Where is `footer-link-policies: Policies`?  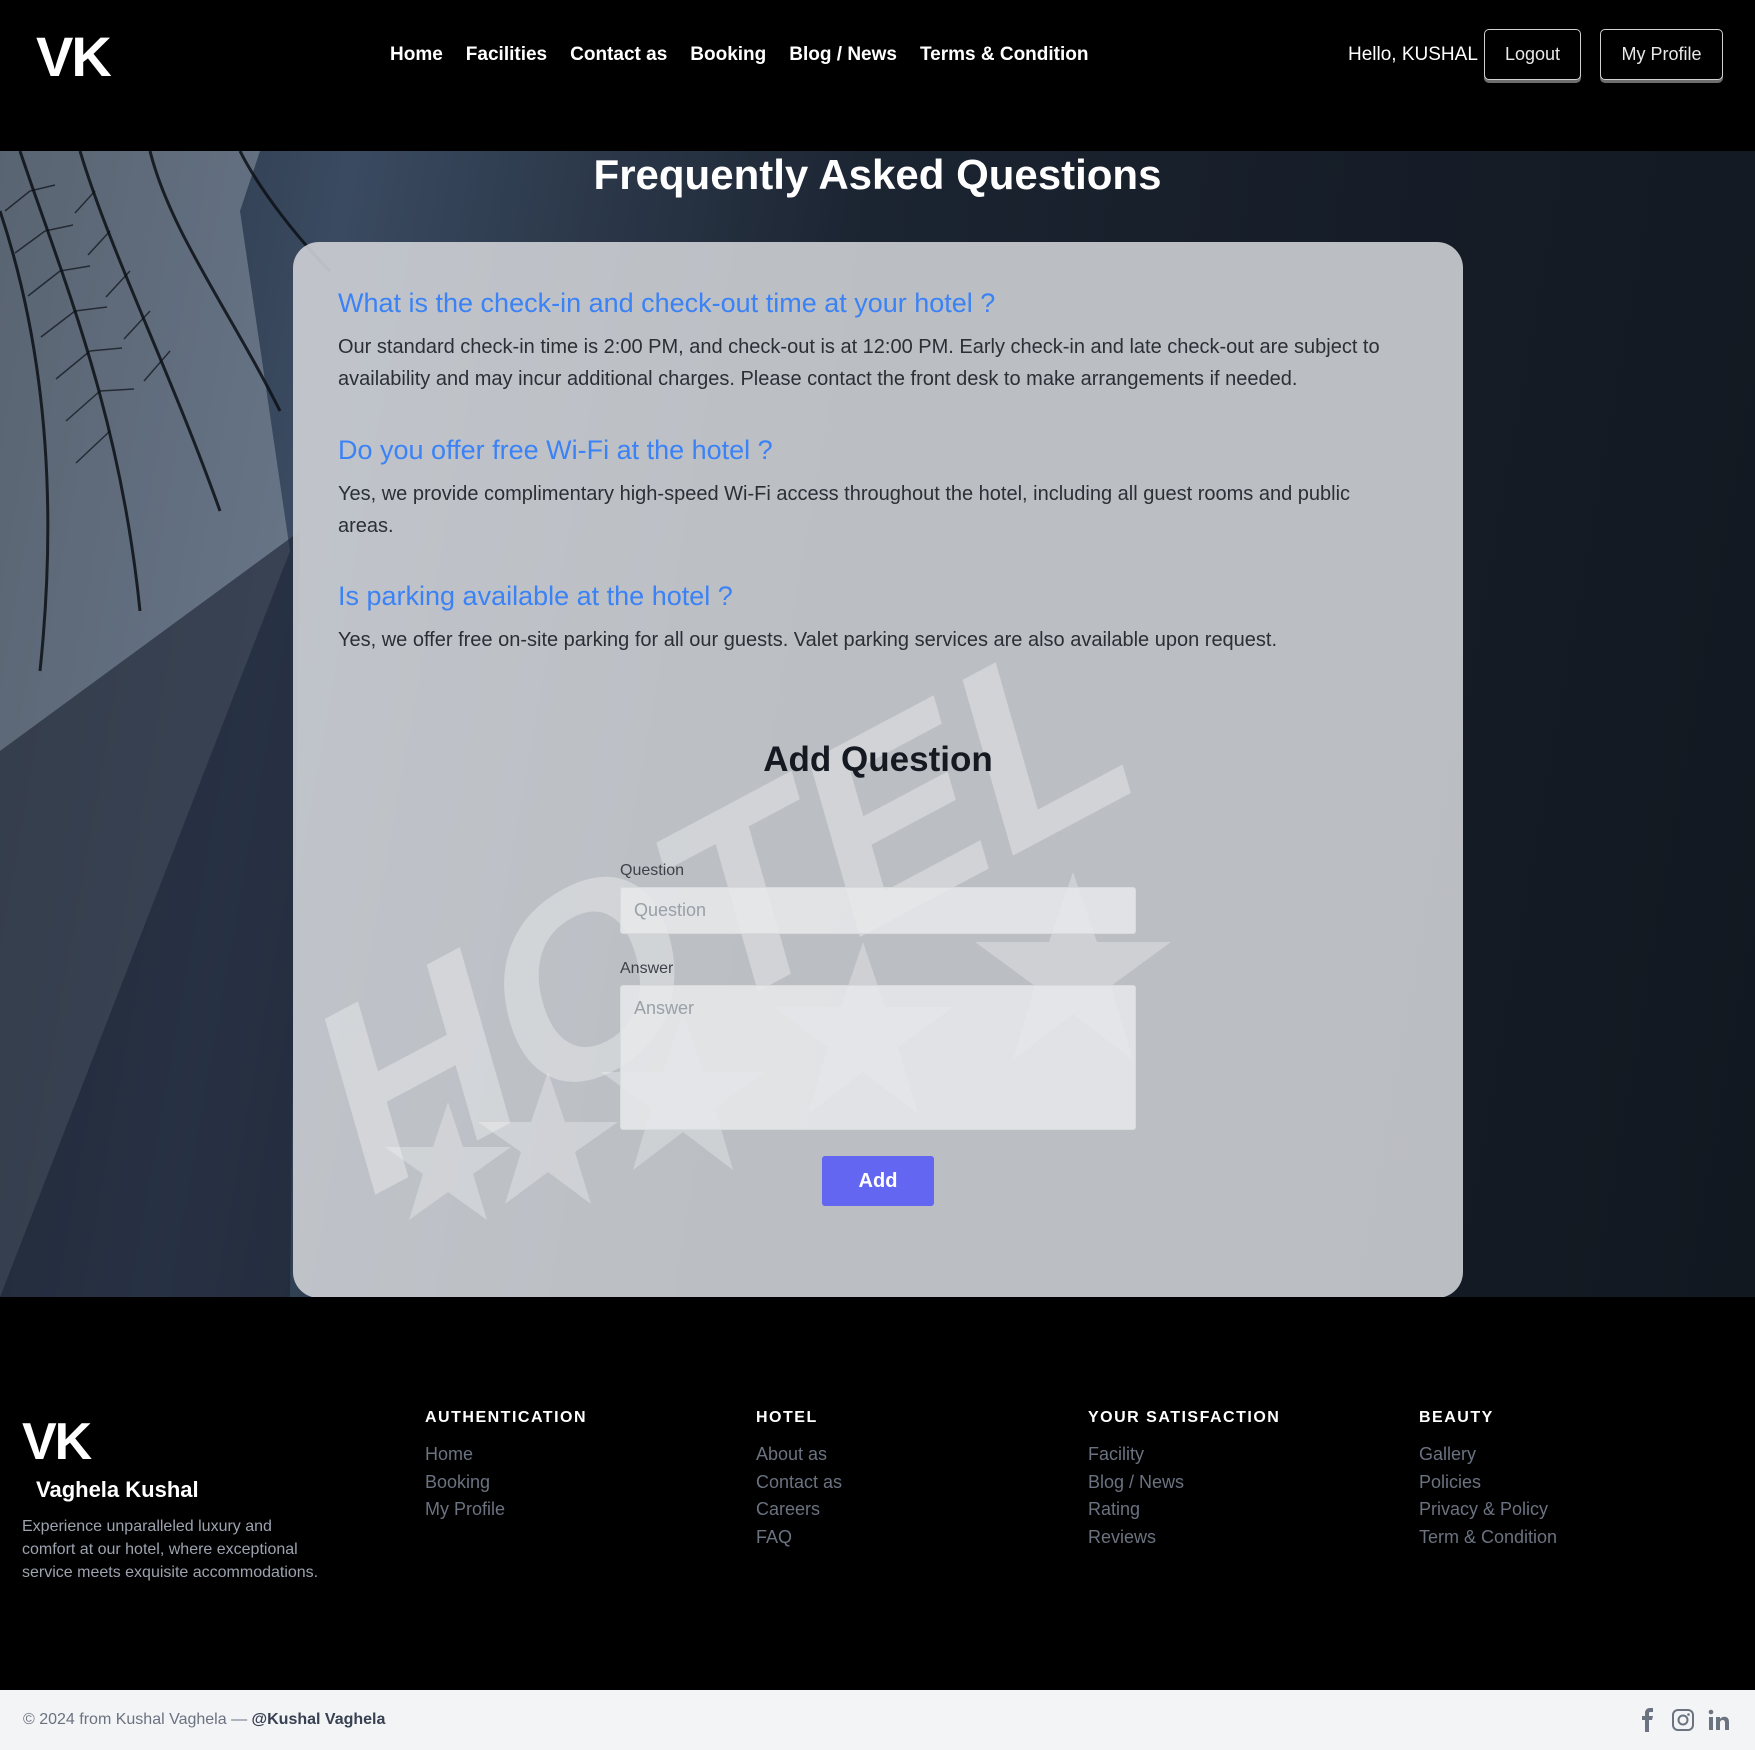 footer-link-policies: Policies is located at coordinates (1488, 1483).